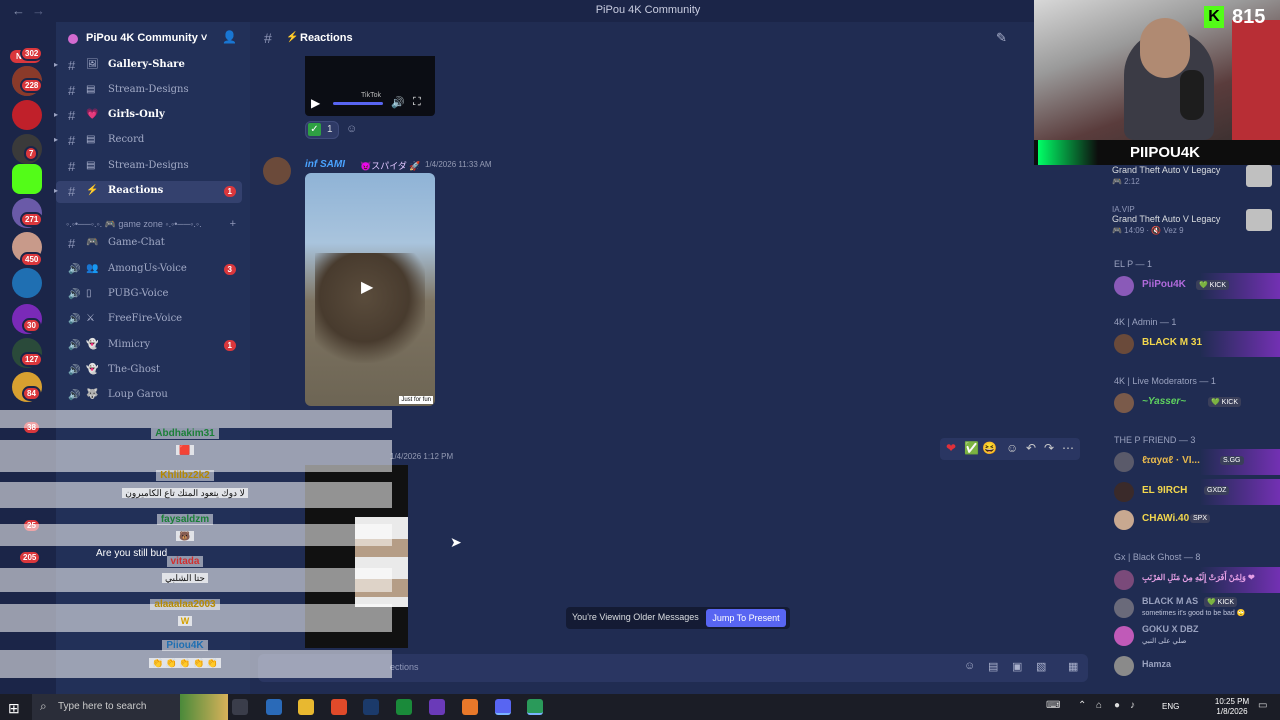  What do you see at coordinates (1192, 492) in the screenshot?
I see `member-row: EL 9IRCH GXDZ` at bounding box center [1192, 492].